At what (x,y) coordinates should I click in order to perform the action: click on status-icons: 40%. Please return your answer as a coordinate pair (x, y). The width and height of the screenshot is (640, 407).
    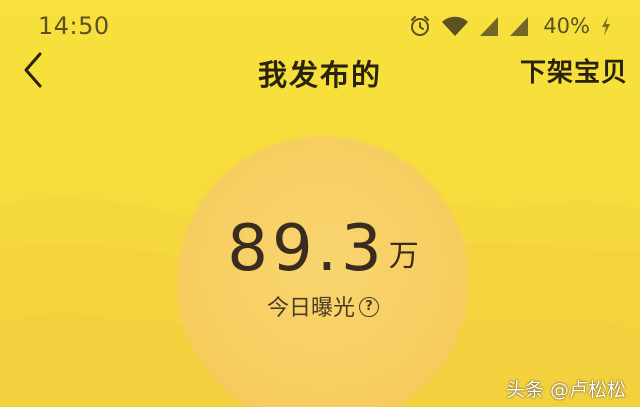
    Looking at the image, I should click on (510, 26).